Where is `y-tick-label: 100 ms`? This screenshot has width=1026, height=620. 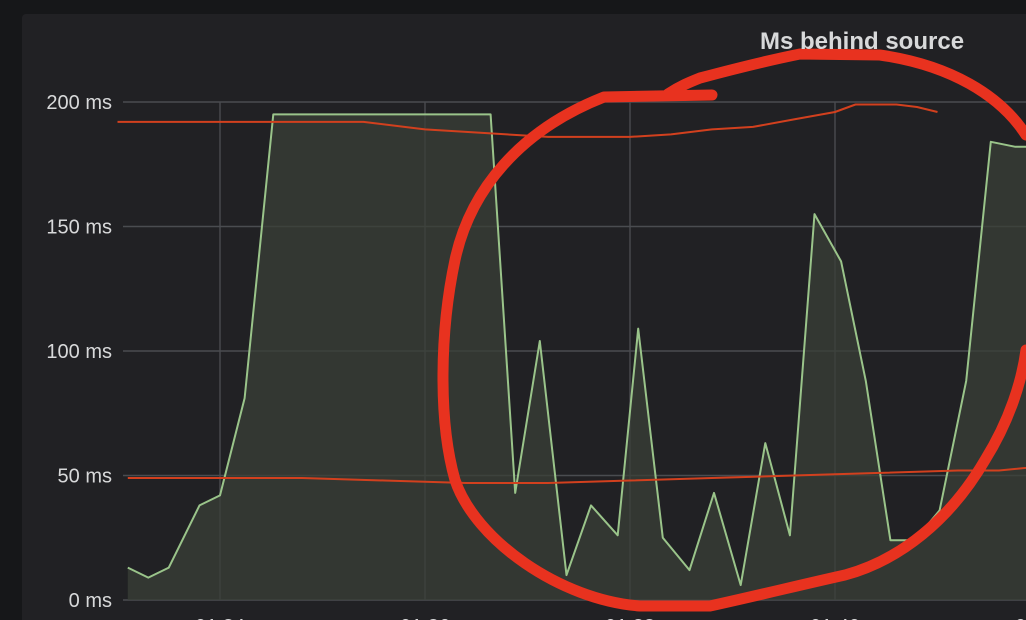
y-tick-label: 100 ms is located at coordinates (79, 352).